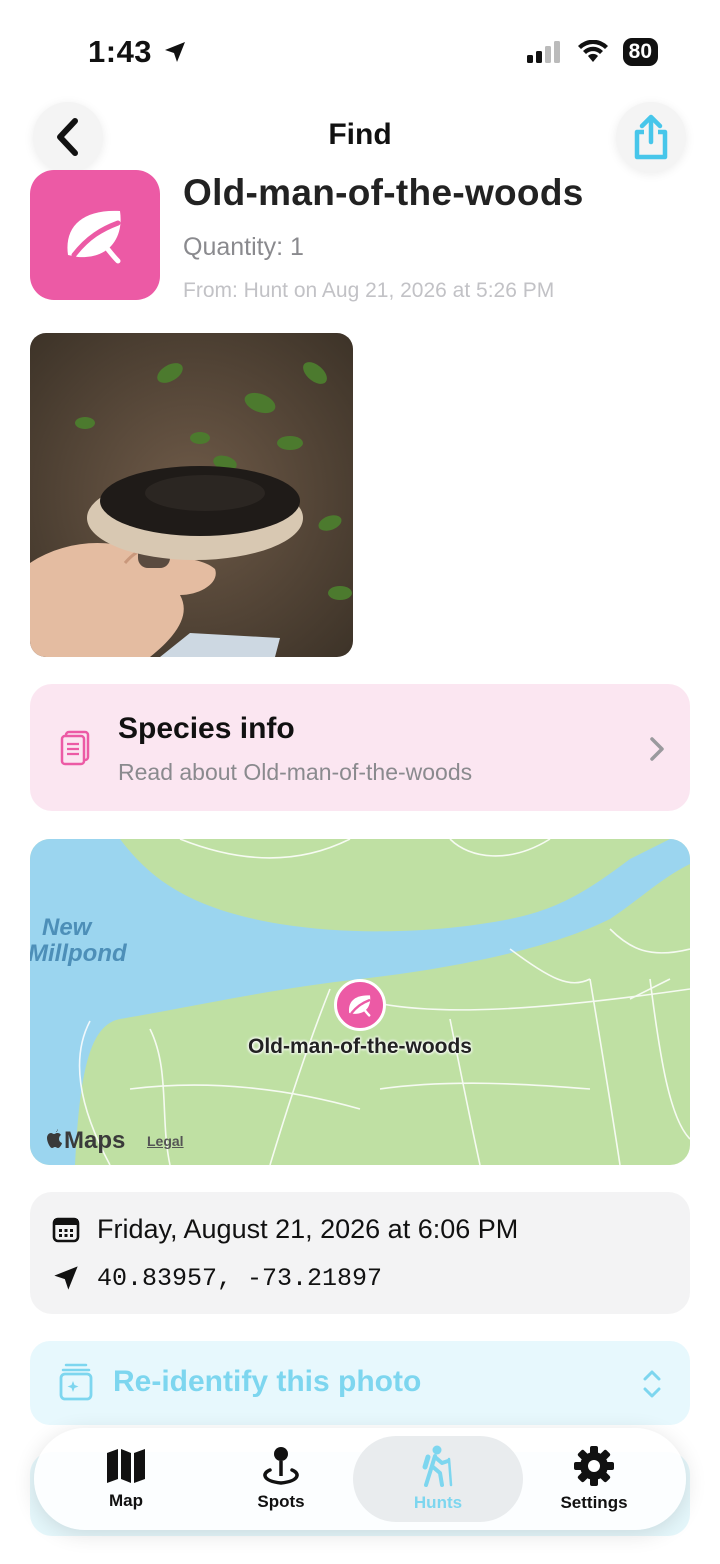  What do you see at coordinates (85, 1141) in the screenshot?
I see `maps-attribution: Maps` at bounding box center [85, 1141].